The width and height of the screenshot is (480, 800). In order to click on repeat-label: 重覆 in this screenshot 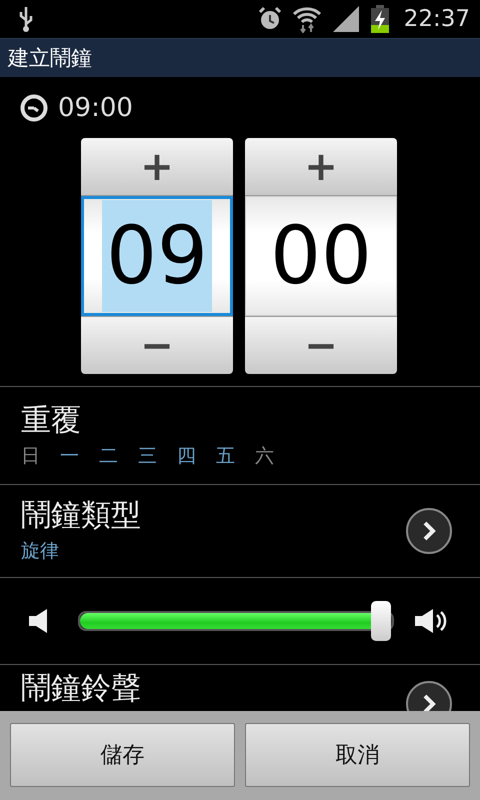, I will do `click(51, 420)`.